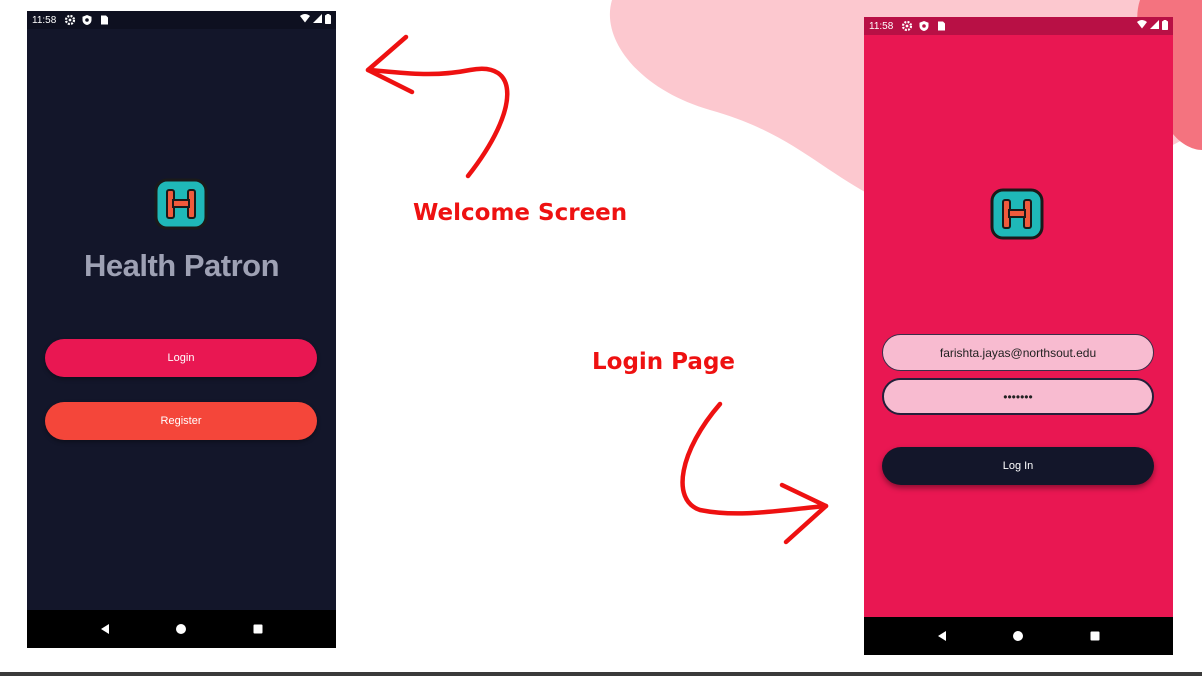 This screenshot has height=676, width=1202. What do you see at coordinates (181, 265) in the screenshot?
I see `app-title: Health Patron` at bounding box center [181, 265].